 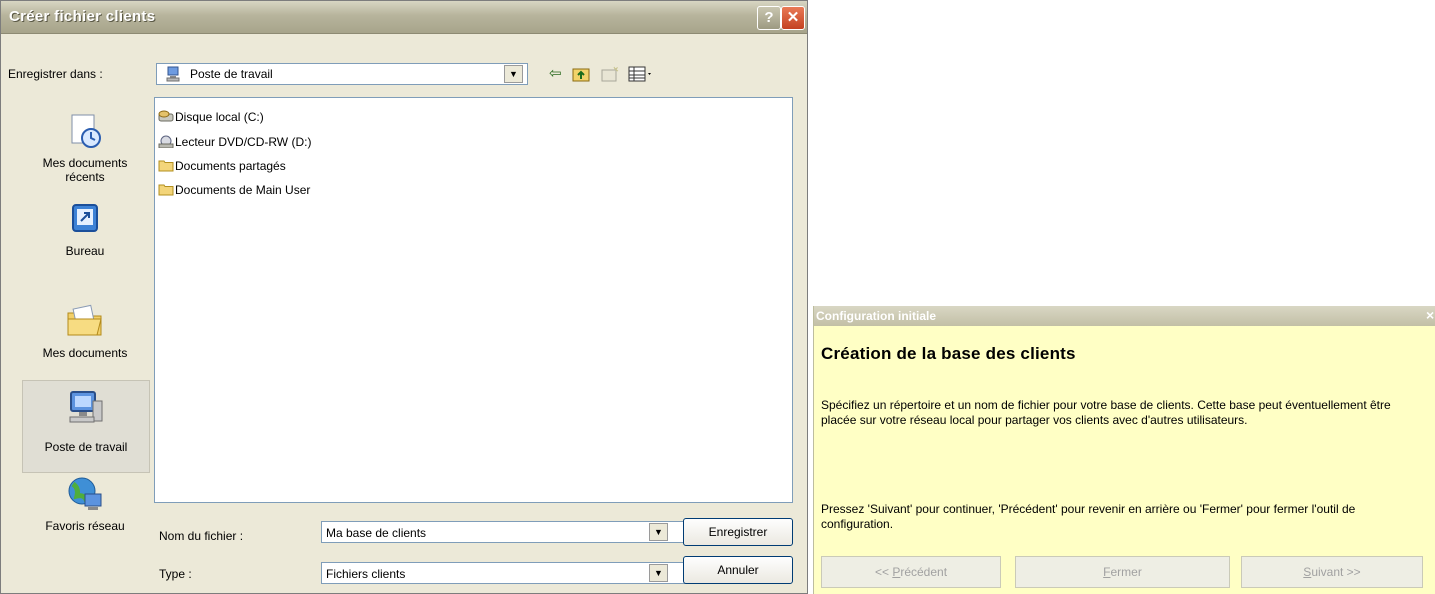 I want to click on filename-value: Ma base de clients, so click(x=376, y=533).